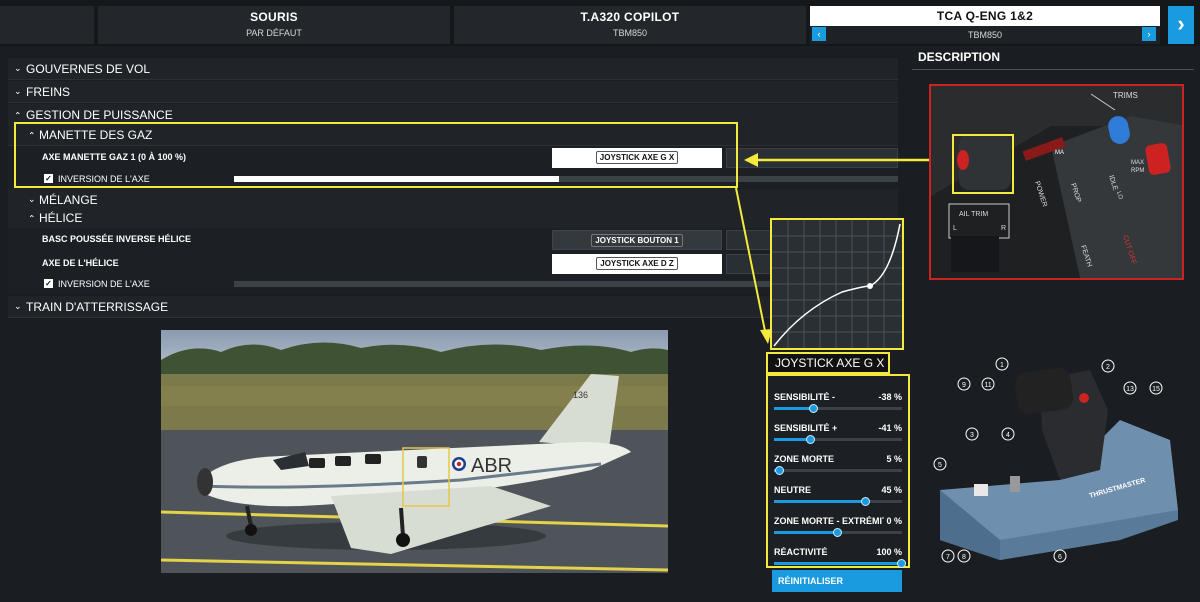 The image size is (1200, 602). I want to click on slider-value: 0 %, so click(894, 521).